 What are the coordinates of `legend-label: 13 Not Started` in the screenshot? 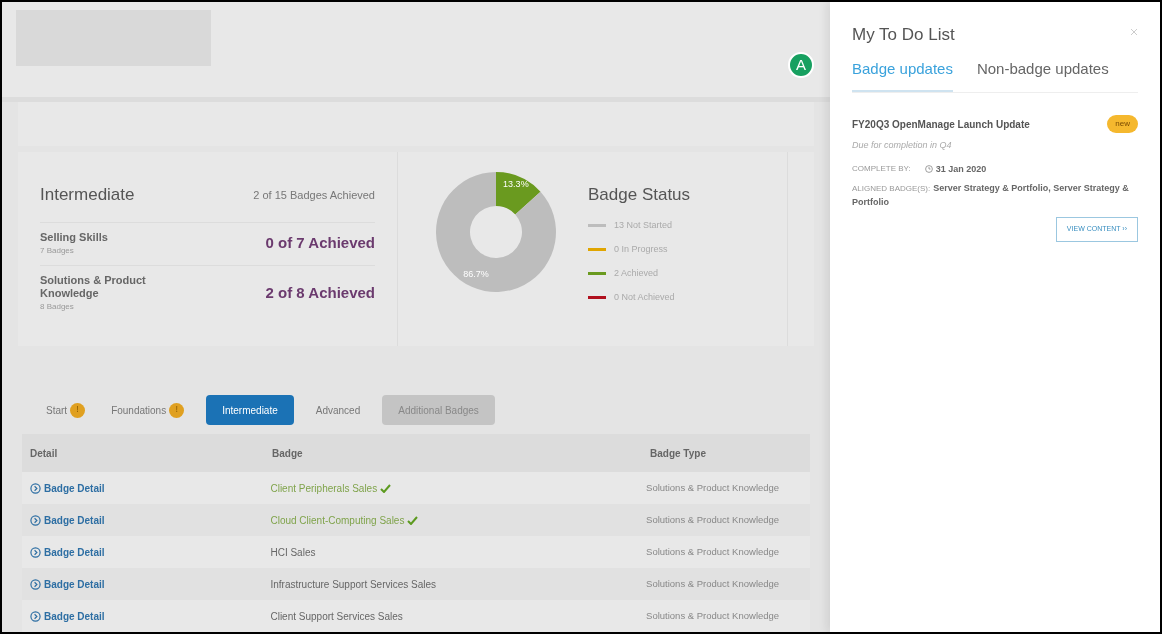 It's located at (643, 225).